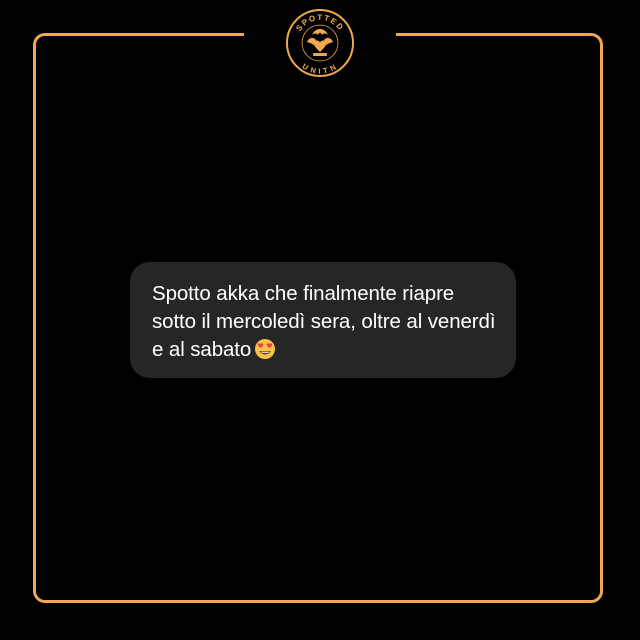  Describe the element at coordinates (265, 349) in the screenshot. I see `heart-eyes-emoji` at that location.